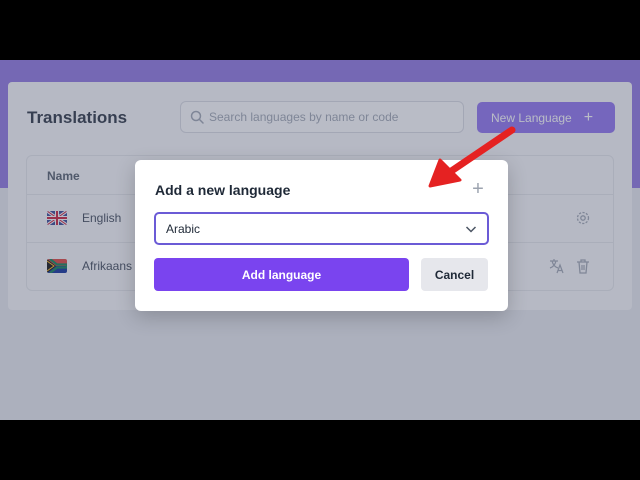  What do you see at coordinates (321, 228) in the screenshot?
I see `language-select: Arabic` at bounding box center [321, 228].